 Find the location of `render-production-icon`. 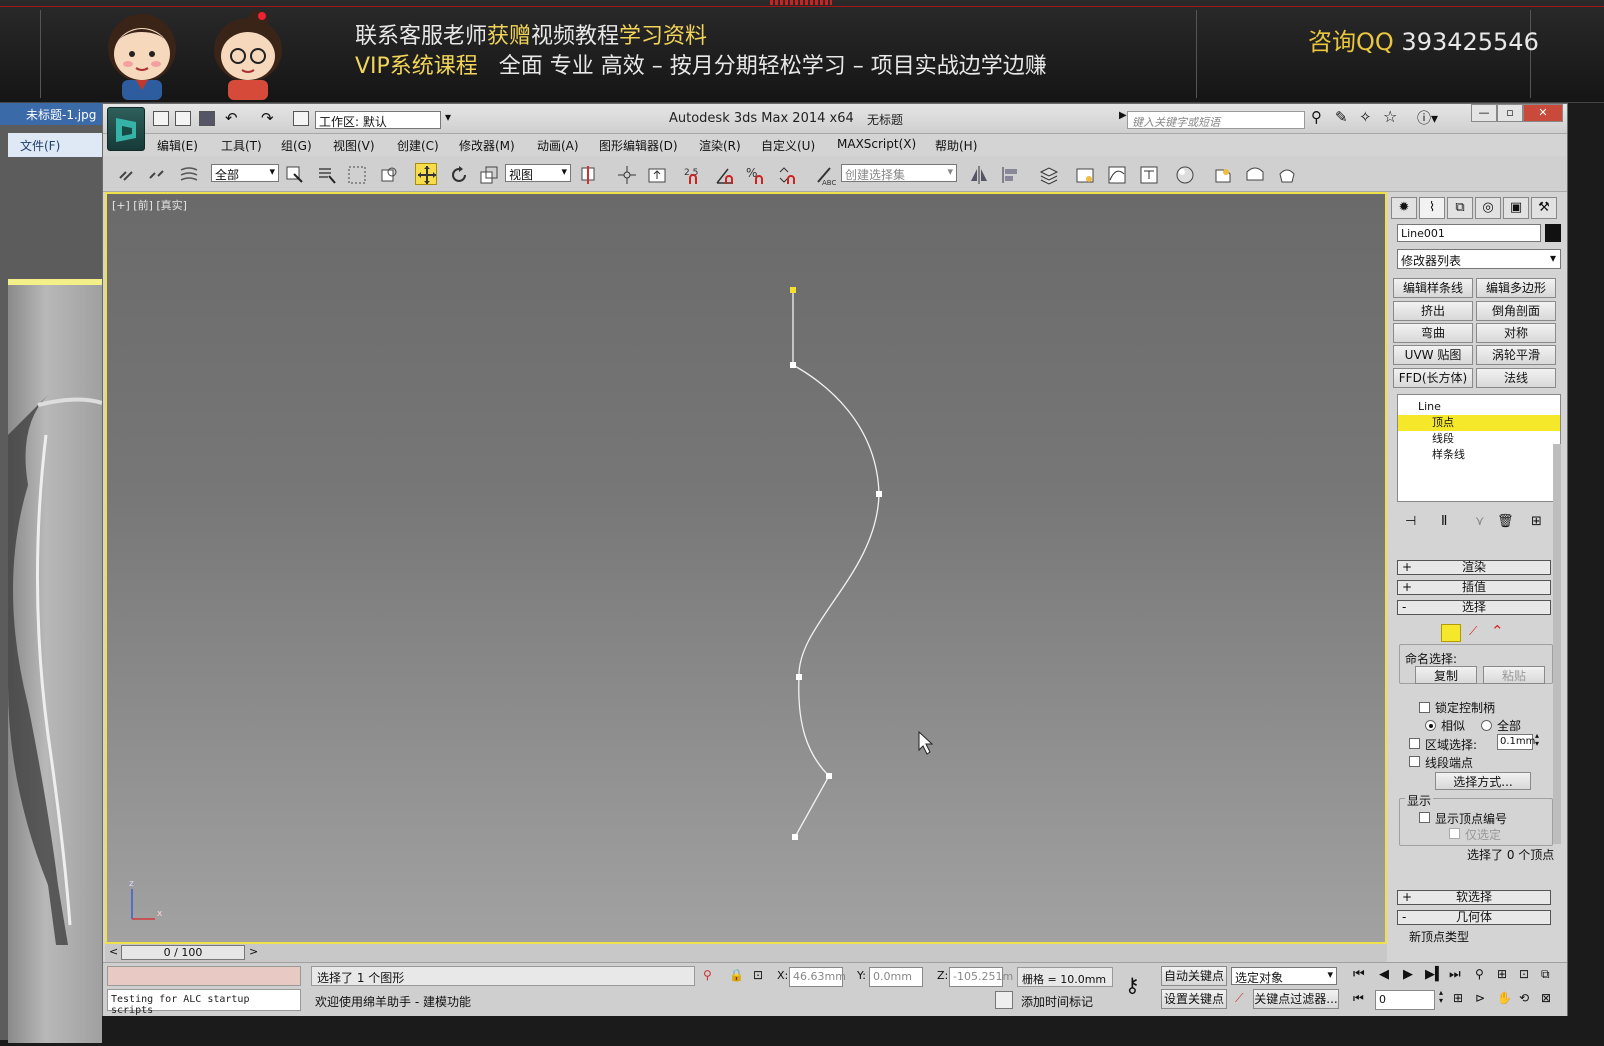

render-production-icon is located at coordinates (1286, 174).